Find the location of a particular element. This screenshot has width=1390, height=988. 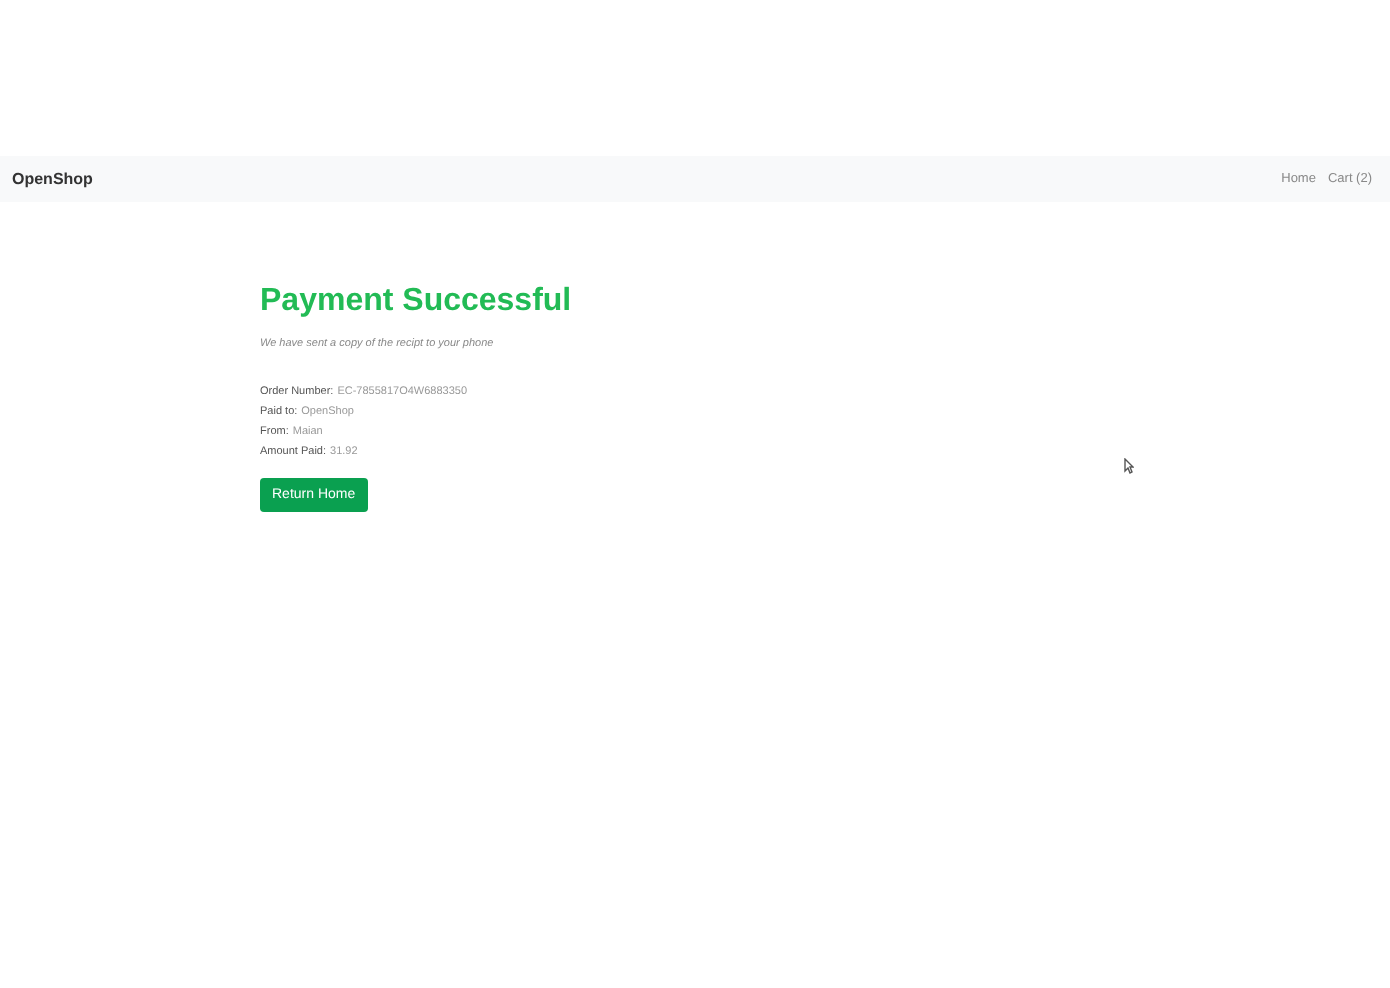

cursor-icon is located at coordinates (1129, 466).